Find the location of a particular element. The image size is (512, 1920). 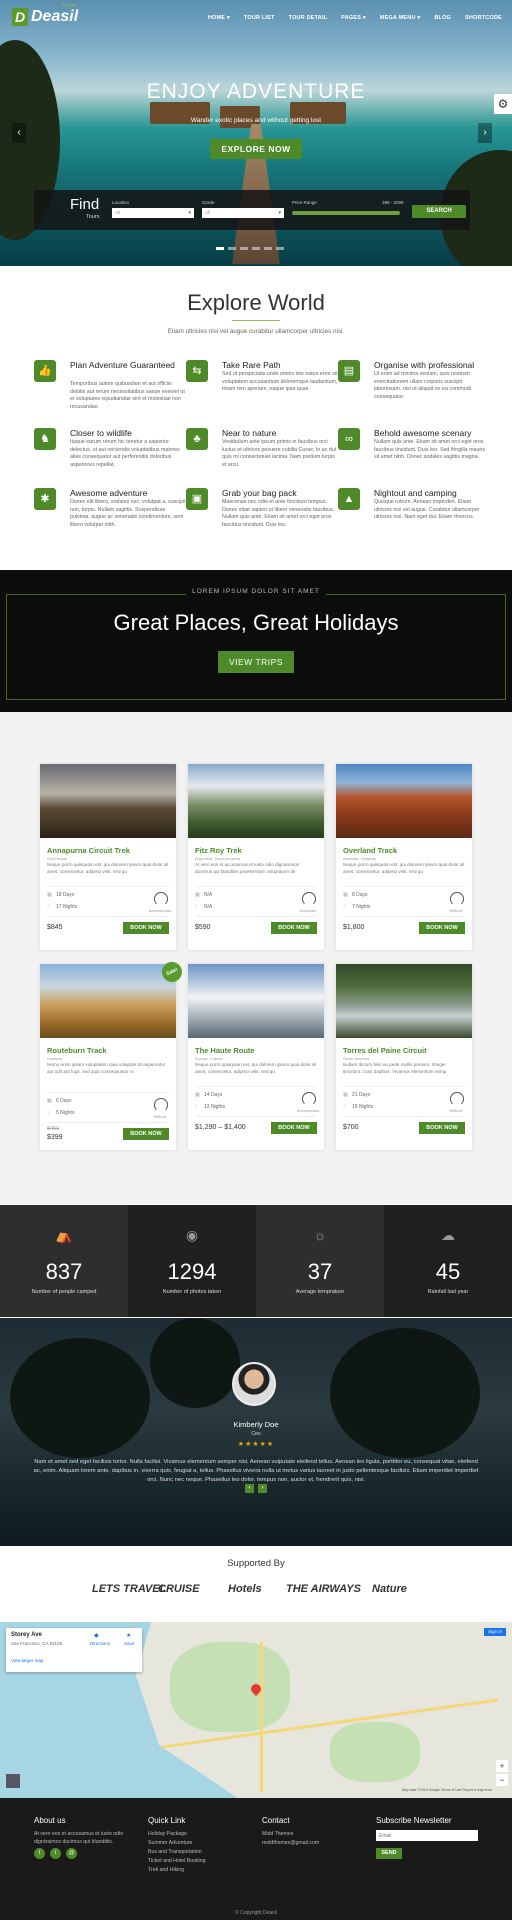

nav-pages: PAGES ▾ is located at coordinates (353, 18).